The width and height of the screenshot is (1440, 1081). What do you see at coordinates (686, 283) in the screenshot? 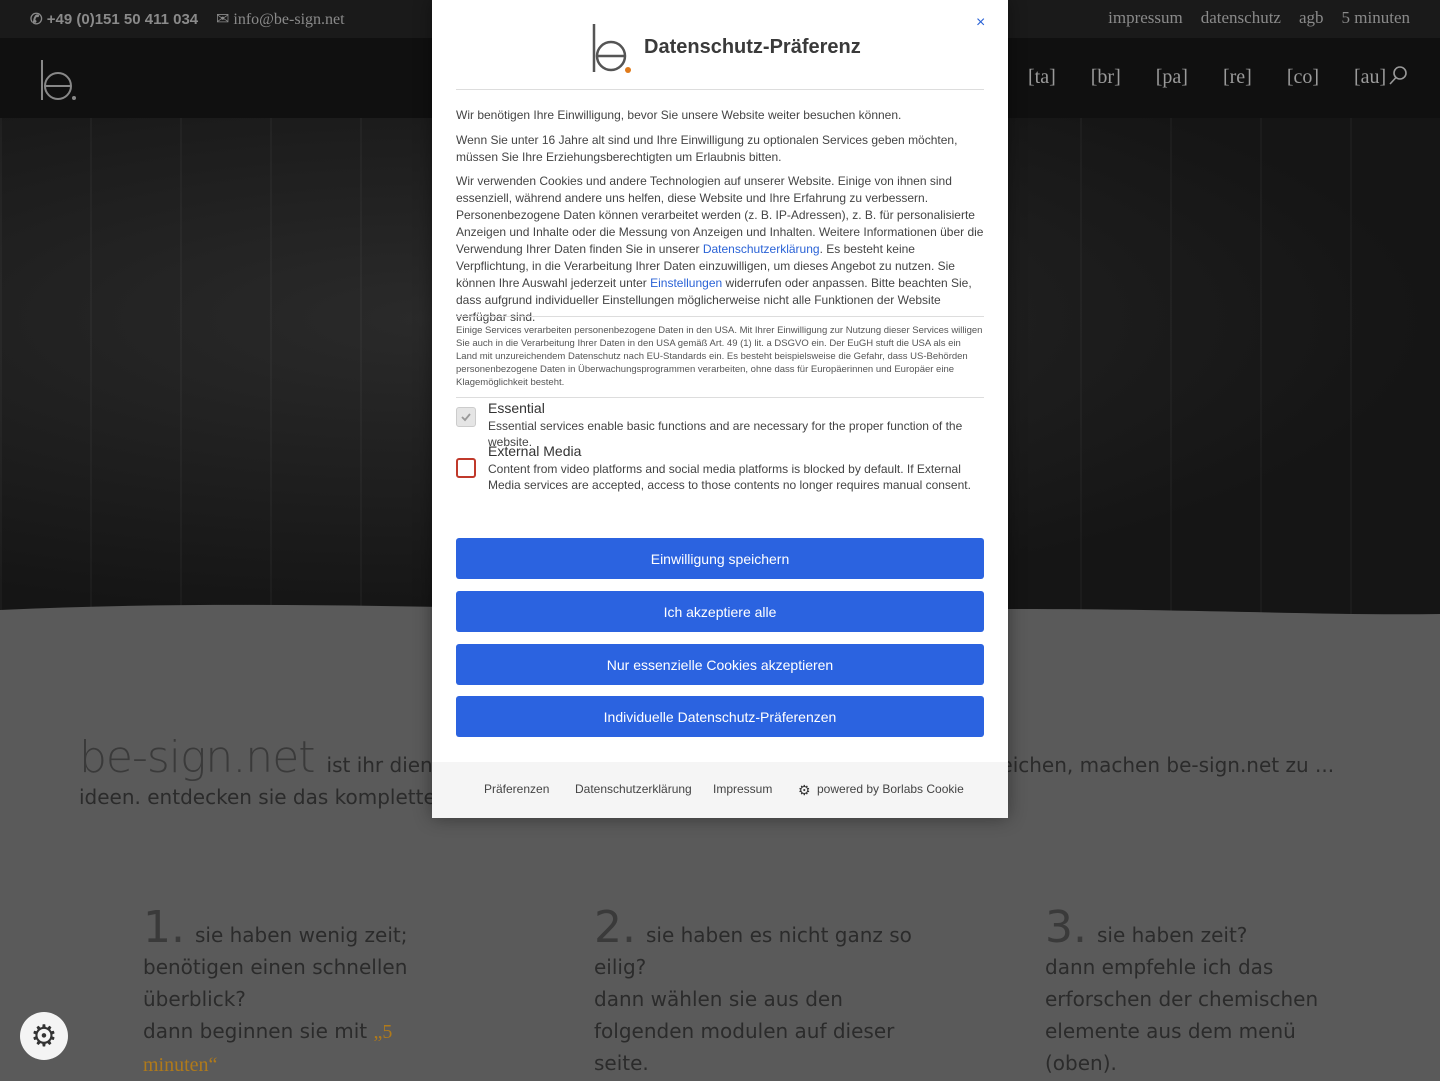
I see `settings-link: Einstellungen` at bounding box center [686, 283].